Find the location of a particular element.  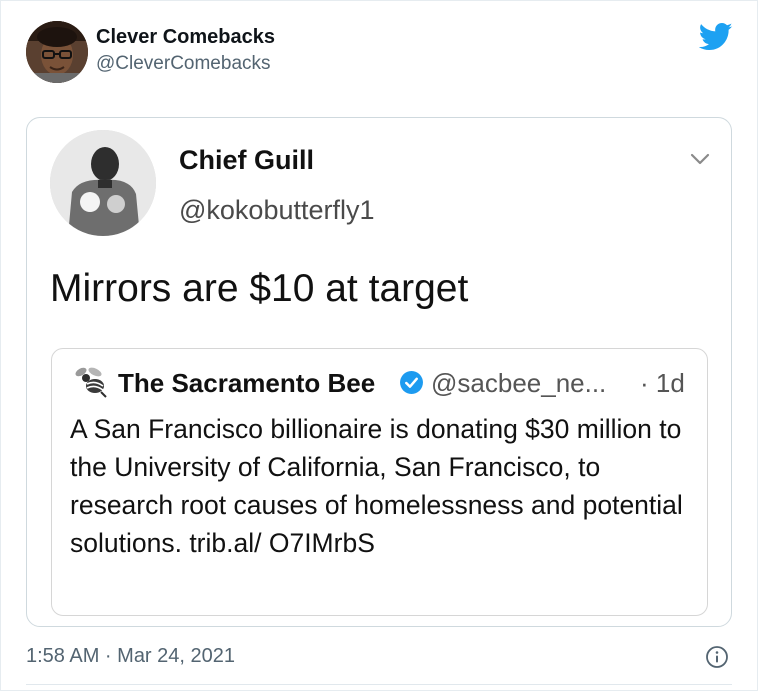

author-name: Clever Comebacks is located at coordinates (185, 37).